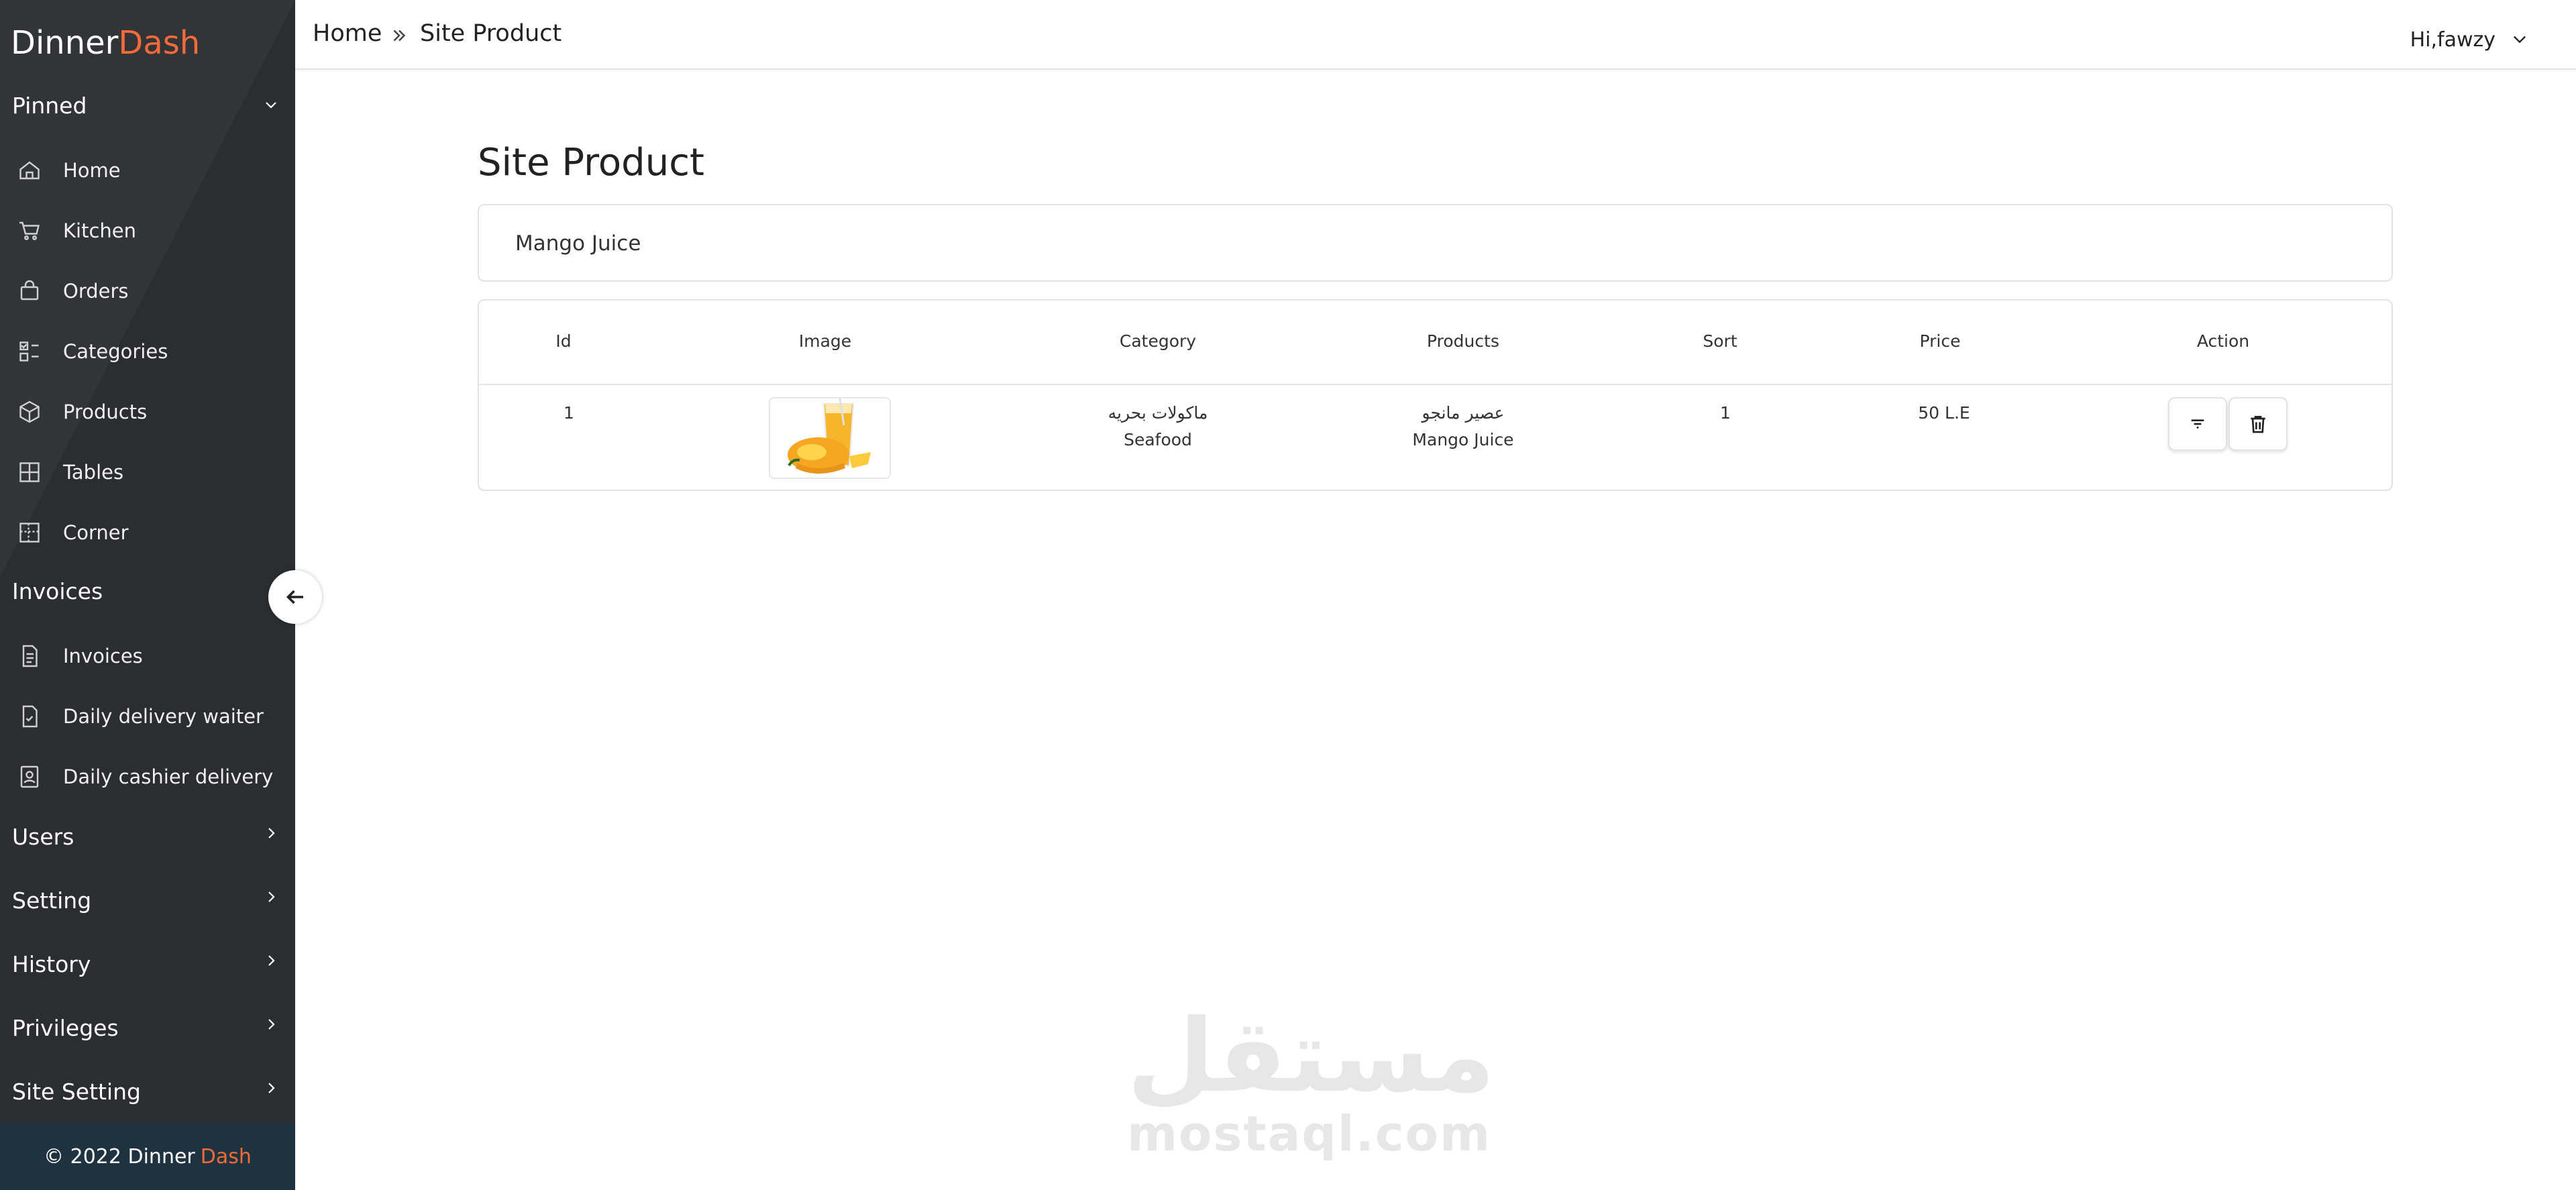  What do you see at coordinates (49, 106) in the screenshot?
I see `section-pinned: Pinned` at bounding box center [49, 106].